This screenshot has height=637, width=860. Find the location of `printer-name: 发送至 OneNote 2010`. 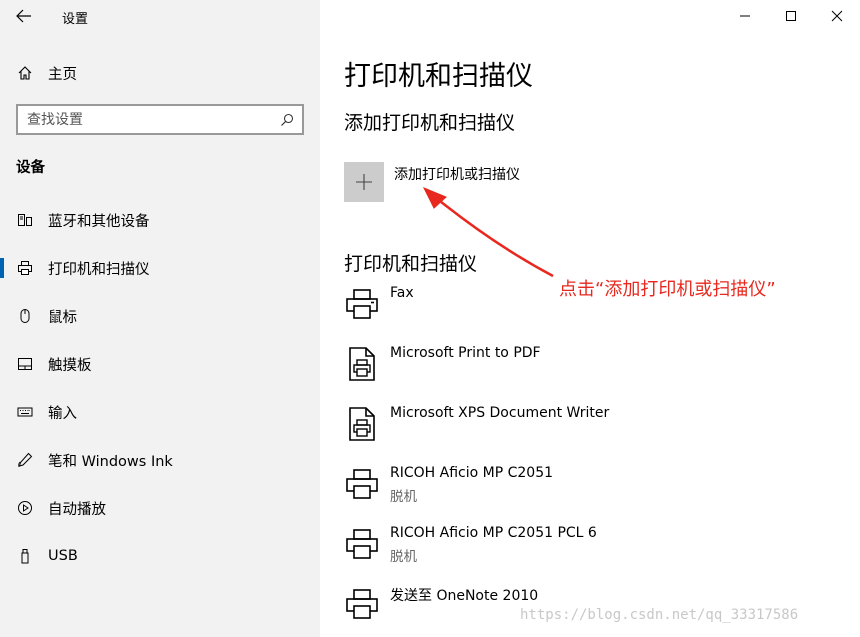

printer-name: 发送至 OneNote 2010 is located at coordinates (464, 596).